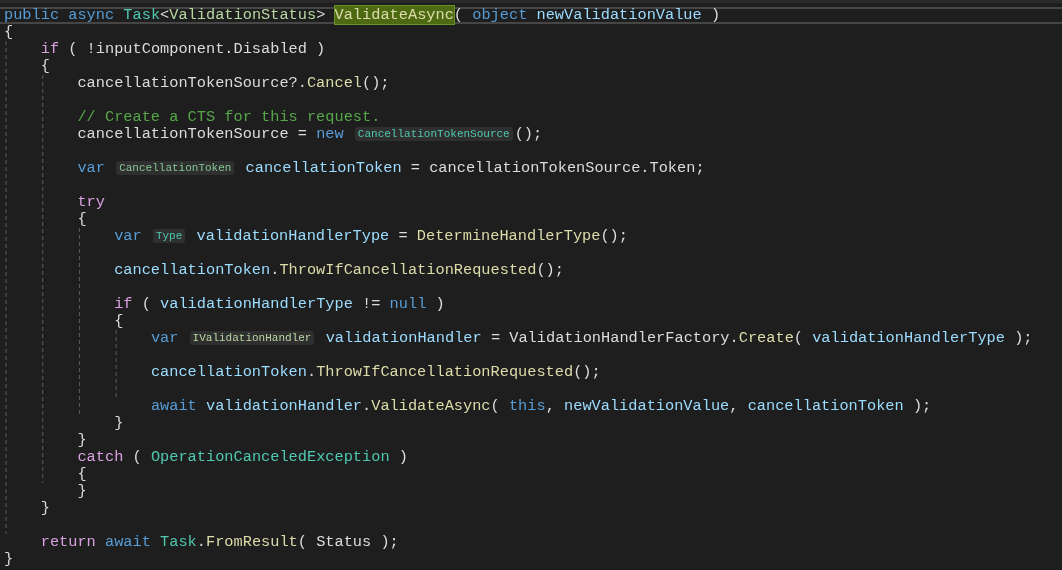 The width and height of the screenshot is (1062, 570). What do you see at coordinates (252, 338) in the screenshot?
I see `type-hint: IValidationHandler` at bounding box center [252, 338].